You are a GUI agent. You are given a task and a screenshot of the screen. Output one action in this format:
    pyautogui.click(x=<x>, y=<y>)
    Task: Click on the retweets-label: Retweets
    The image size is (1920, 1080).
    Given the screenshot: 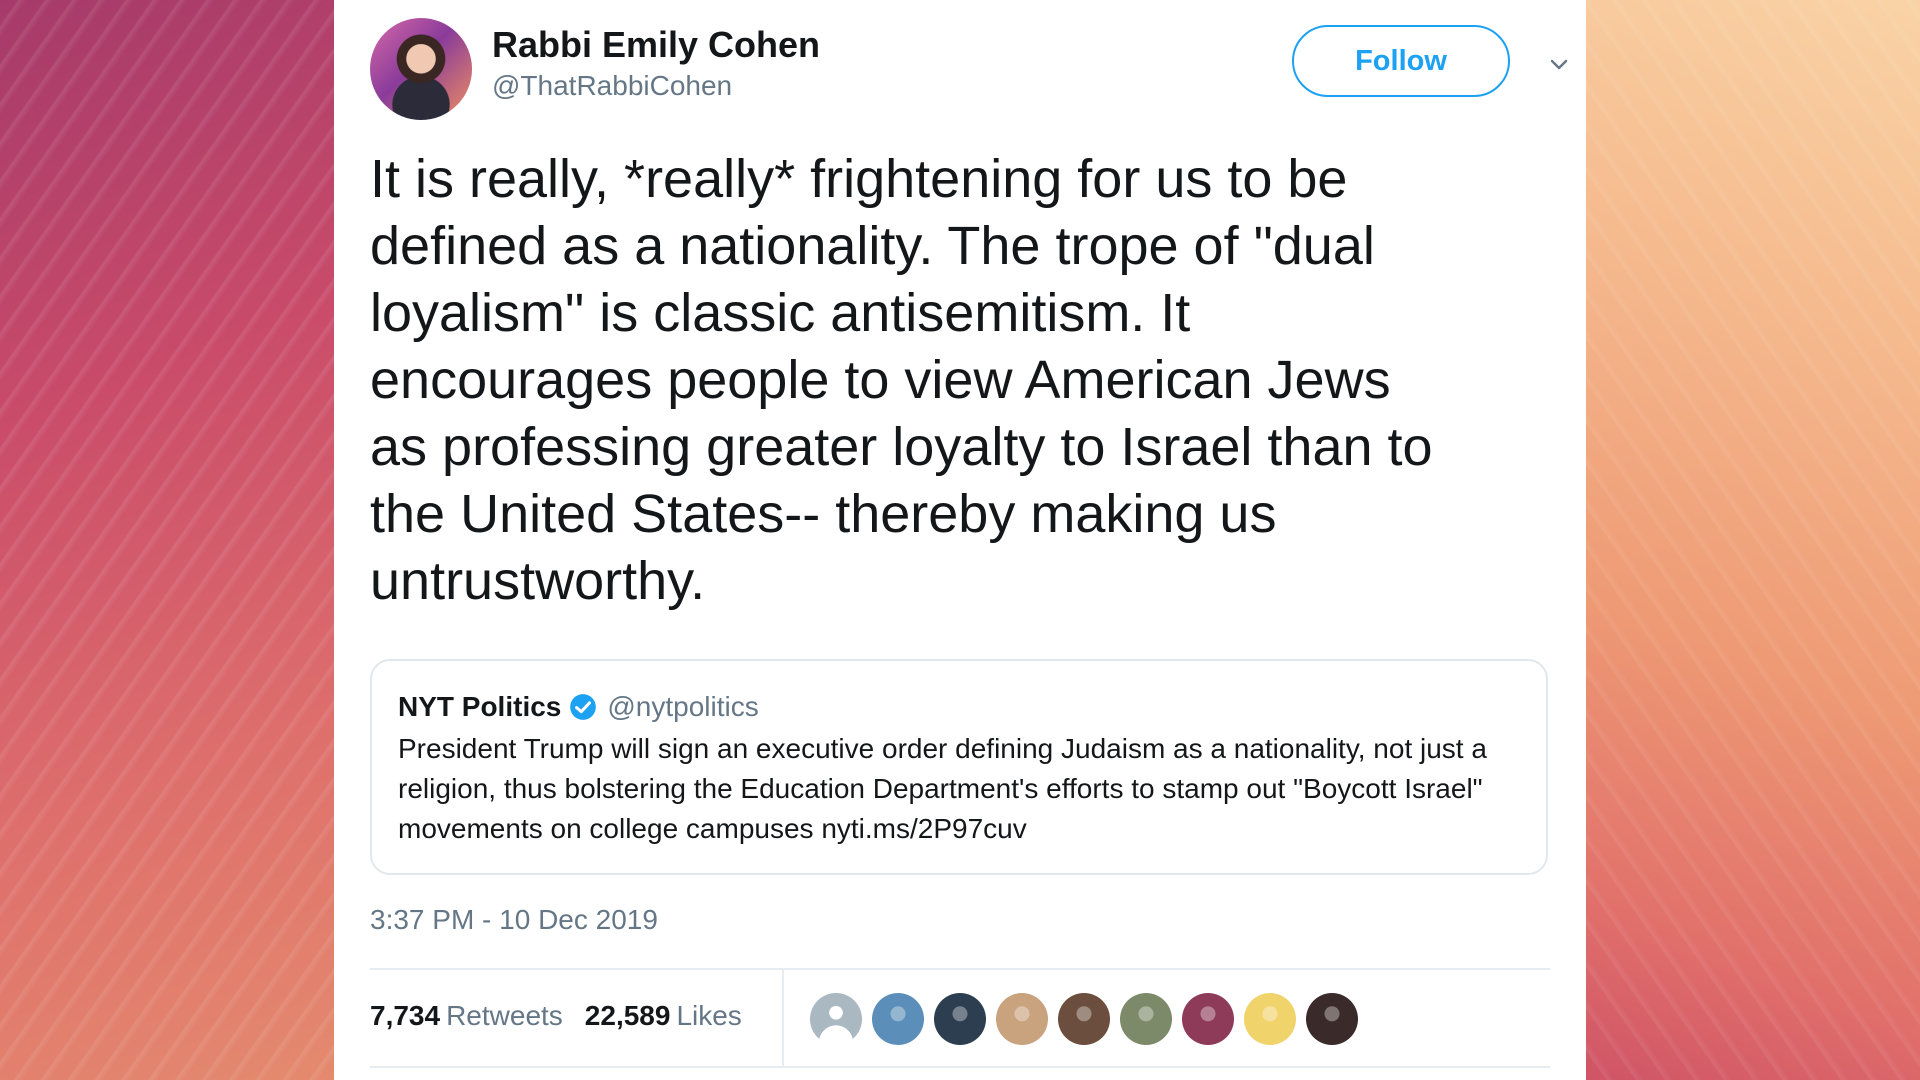 What is the action you would take?
    pyautogui.click(x=504, y=1015)
    